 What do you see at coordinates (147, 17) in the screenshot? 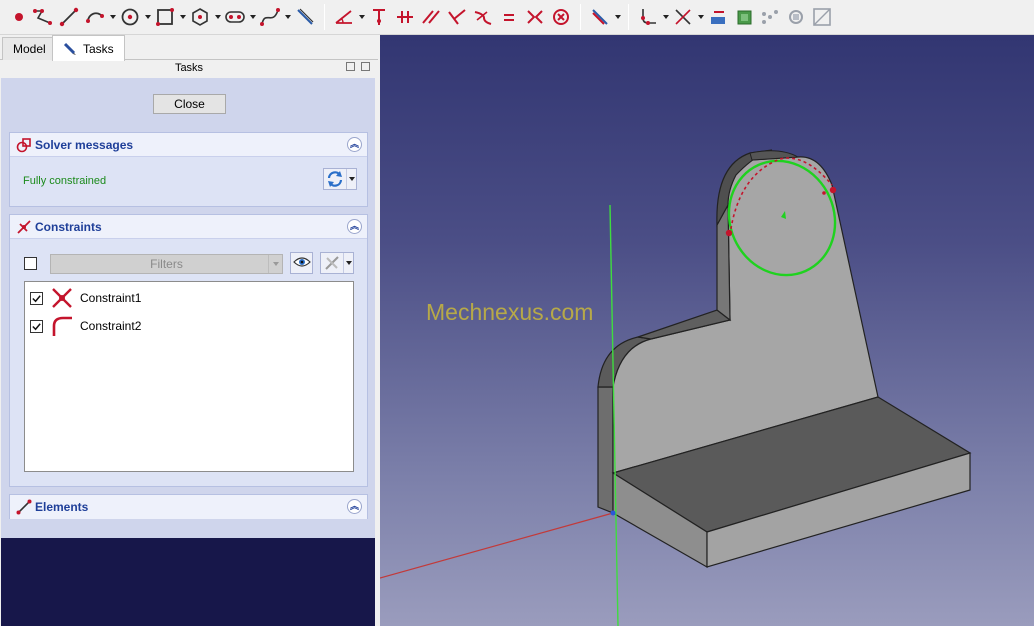
I see `circle-dropdown` at bounding box center [147, 17].